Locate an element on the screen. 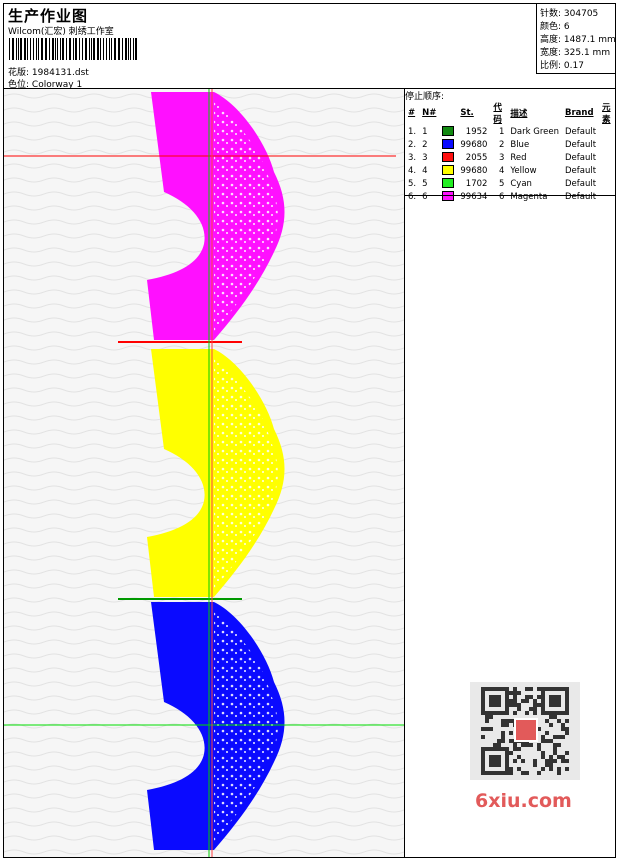 The image size is (620, 861). table-row: 6. 6 99634 6 Magenta Default is located at coordinates (510, 196).